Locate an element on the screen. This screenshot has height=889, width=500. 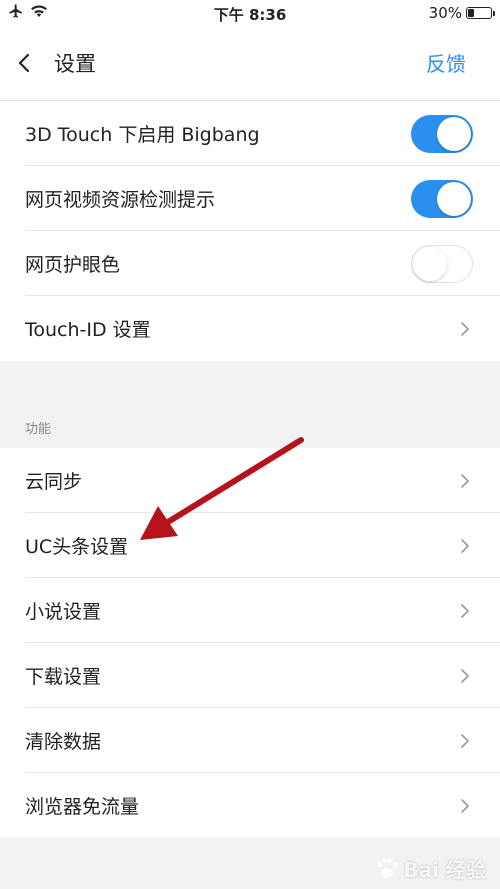
section-header-features: 功能 is located at coordinates (38, 429).